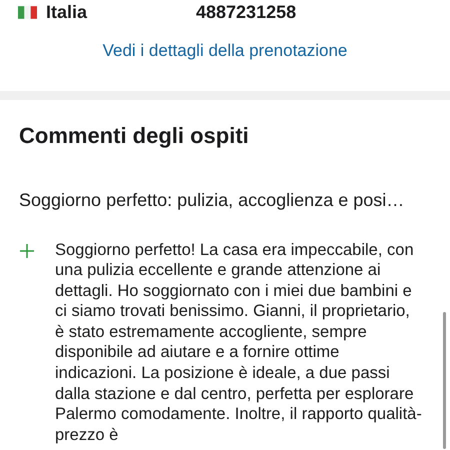  Describe the element at coordinates (225, 51) in the screenshot. I see `booking-details-link: Vedi i dettagli della prenotazione` at that location.